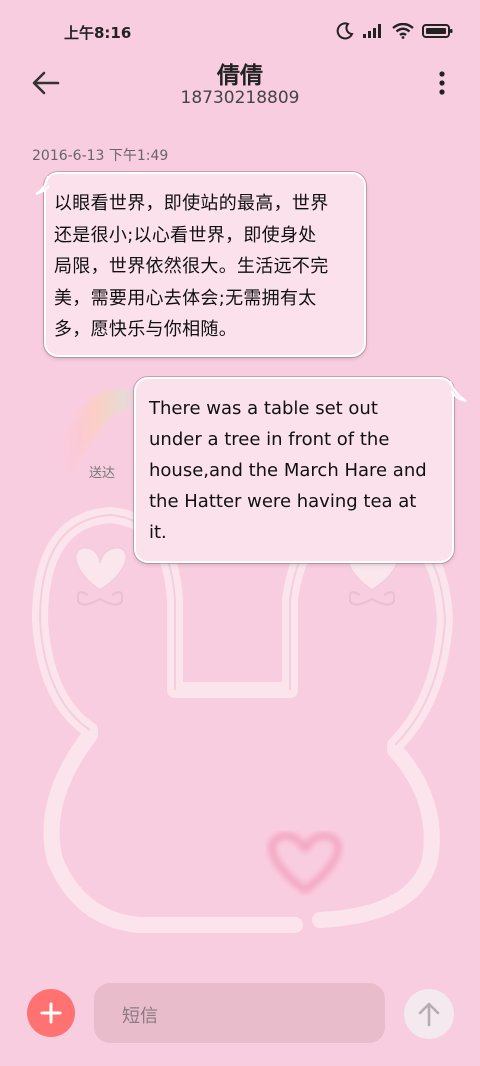 This screenshot has height=1066, width=480. What do you see at coordinates (140, 1016) in the screenshot?
I see `message-input-placeholder: 短信` at bounding box center [140, 1016].